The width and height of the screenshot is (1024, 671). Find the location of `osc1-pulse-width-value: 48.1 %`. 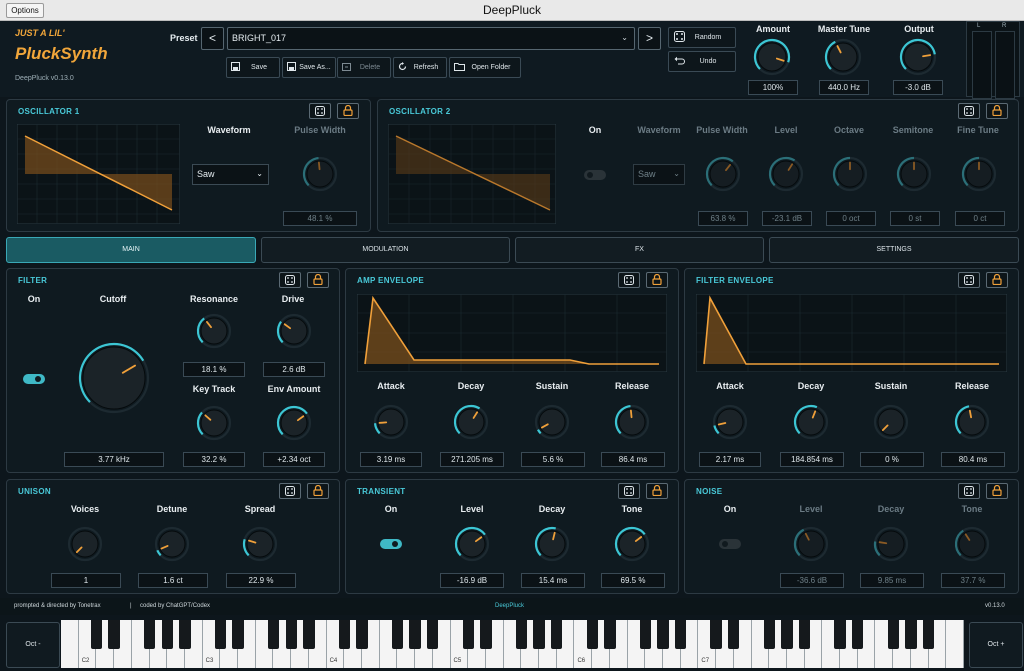

osc1-pulse-width-value: 48.1 % is located at coordinates (320, 218).